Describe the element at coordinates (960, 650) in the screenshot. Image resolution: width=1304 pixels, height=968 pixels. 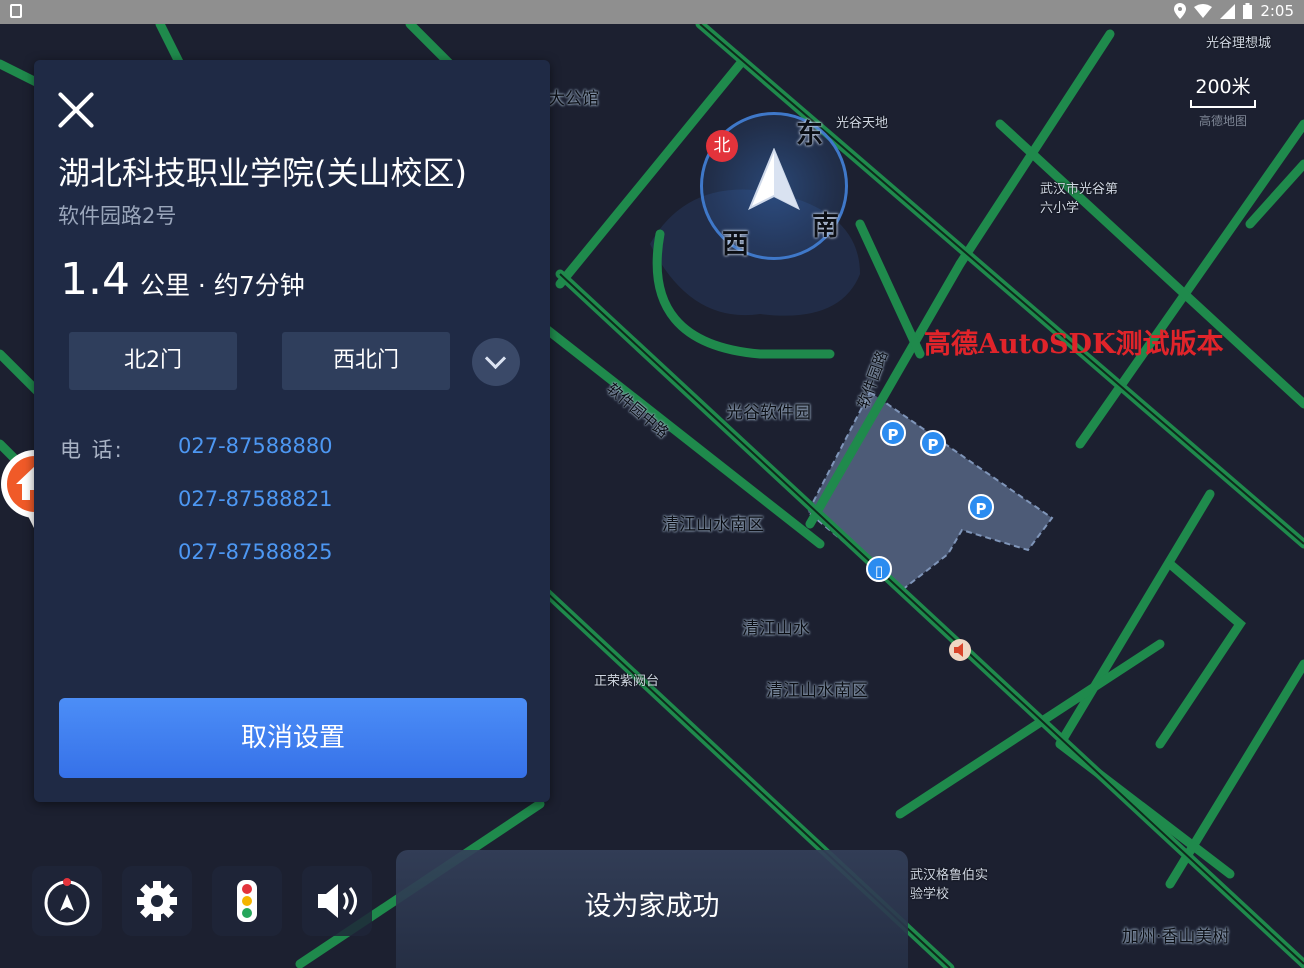
I see `speaker-poi-icon` at that location.